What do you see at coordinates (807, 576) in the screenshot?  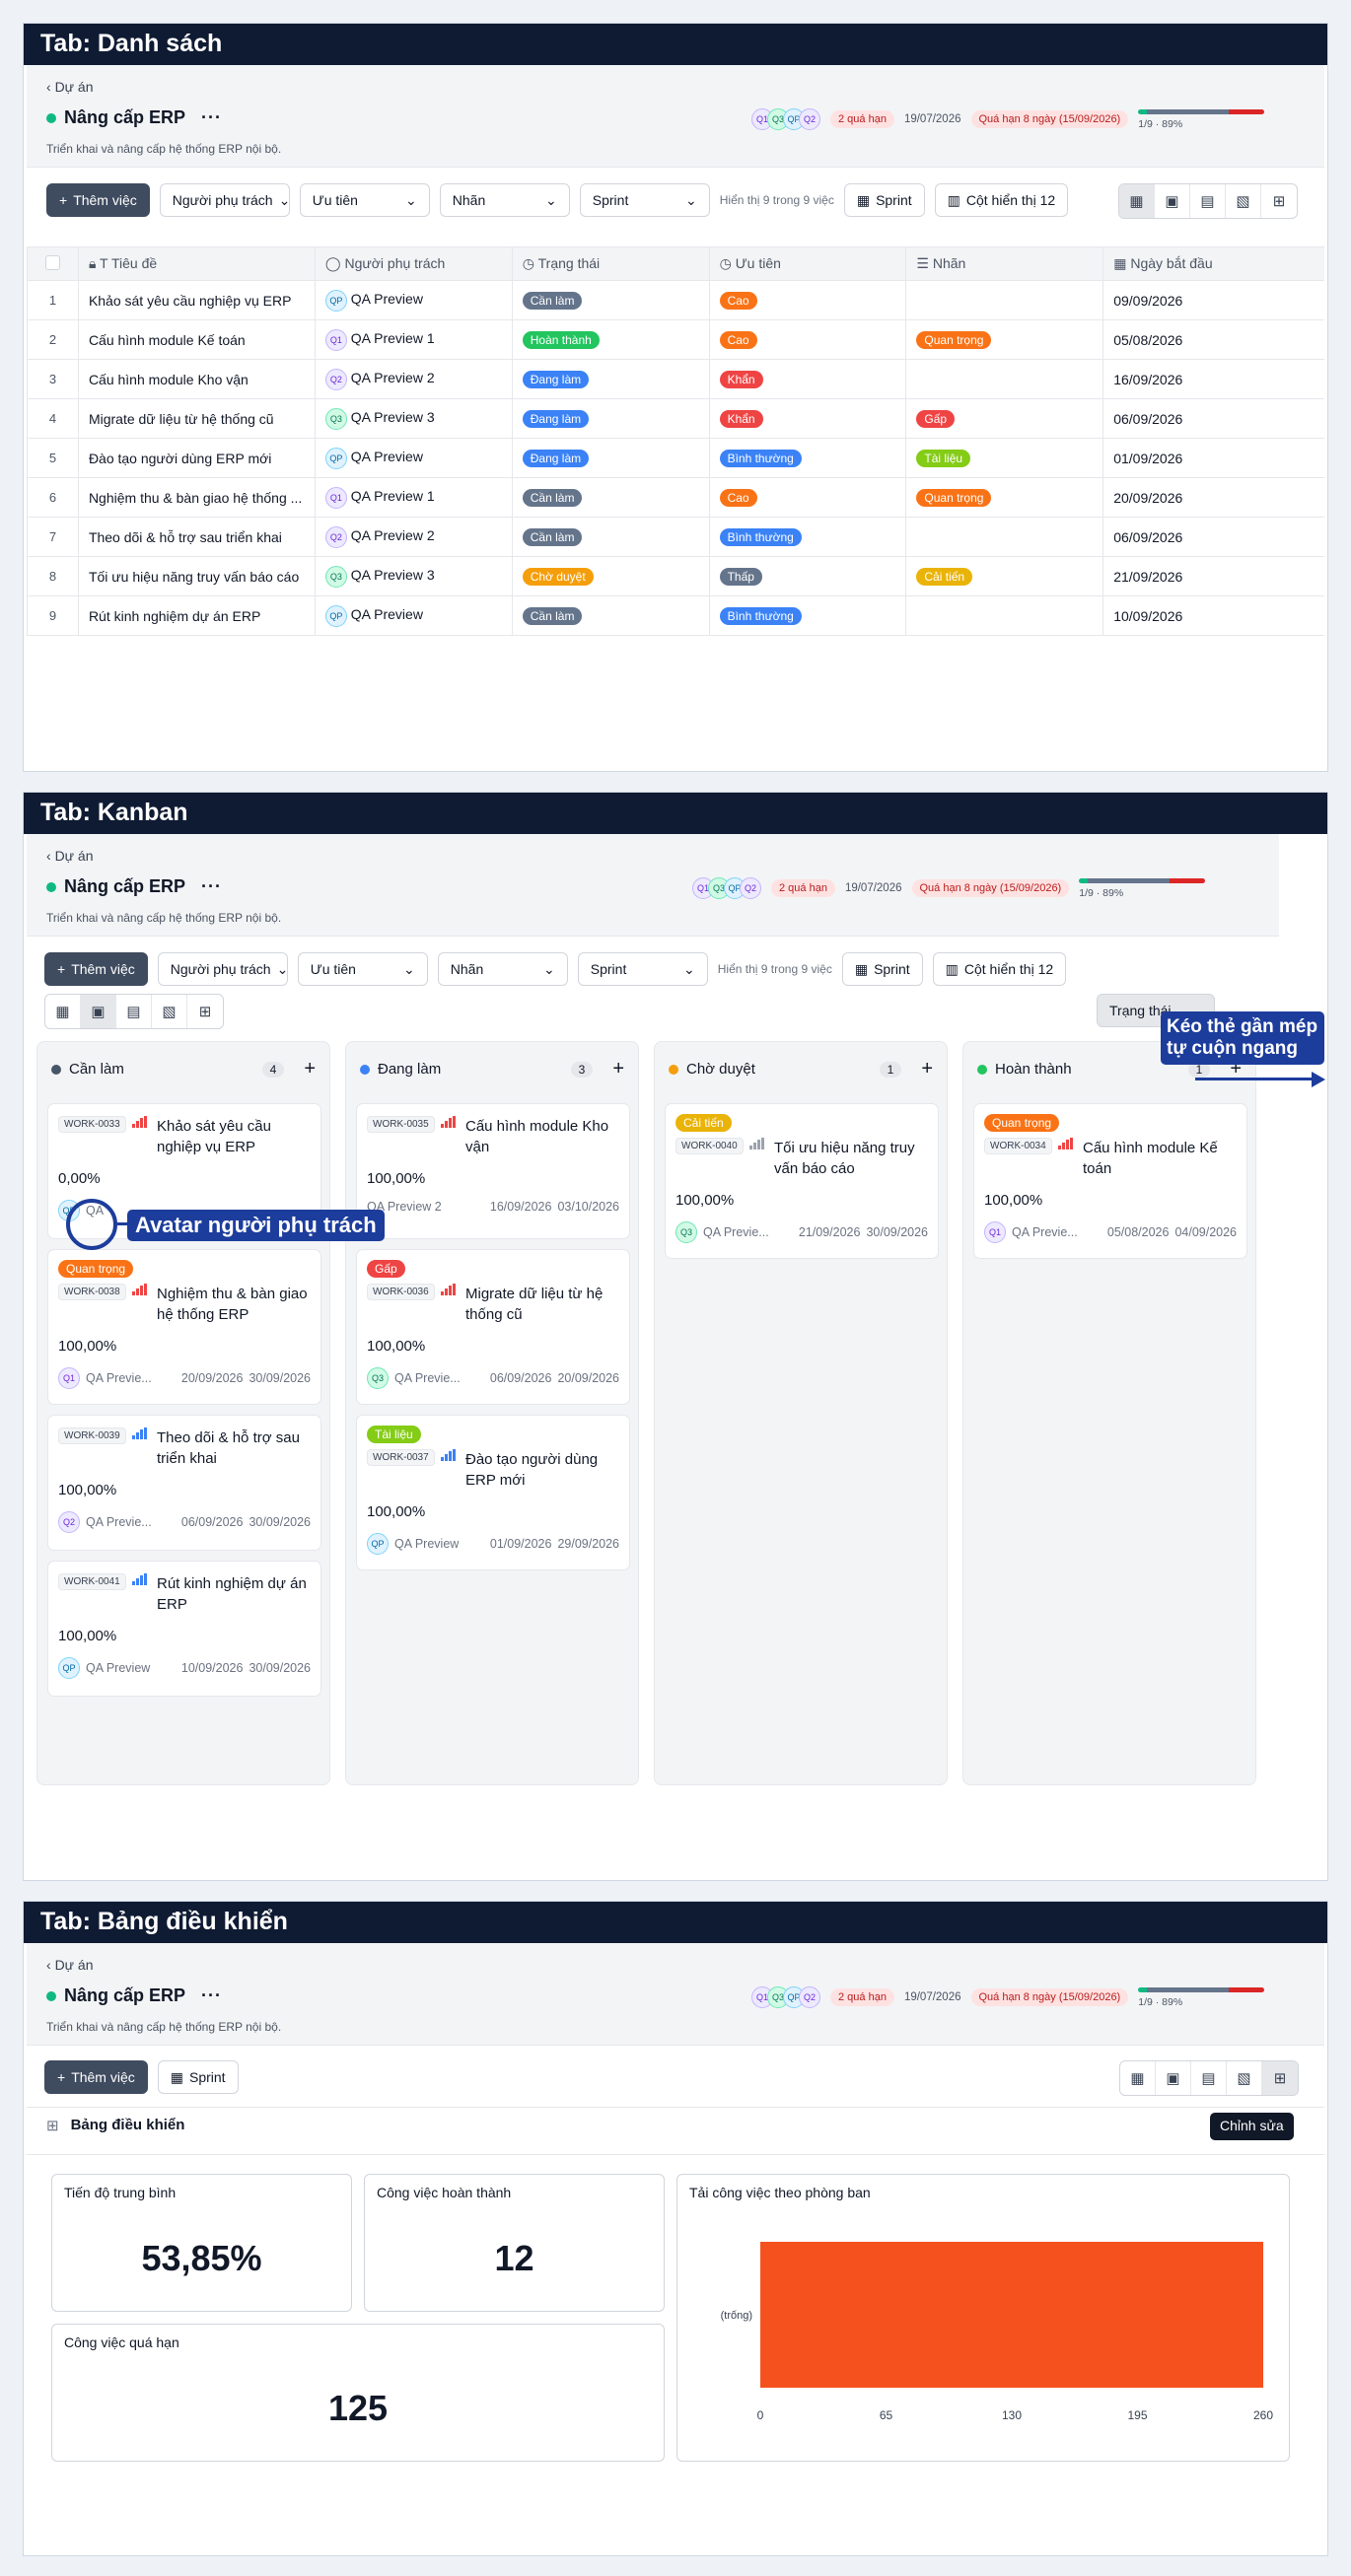 I see `priority-cell: Thấp` at bounding box center [807, 576].